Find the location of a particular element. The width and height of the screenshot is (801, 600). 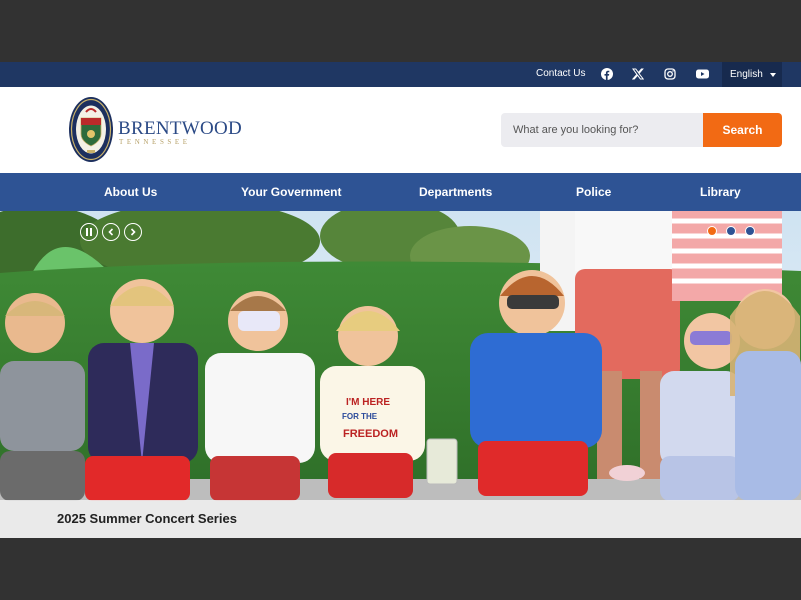

chevron-left-icon is located at coordinates (111, 232).